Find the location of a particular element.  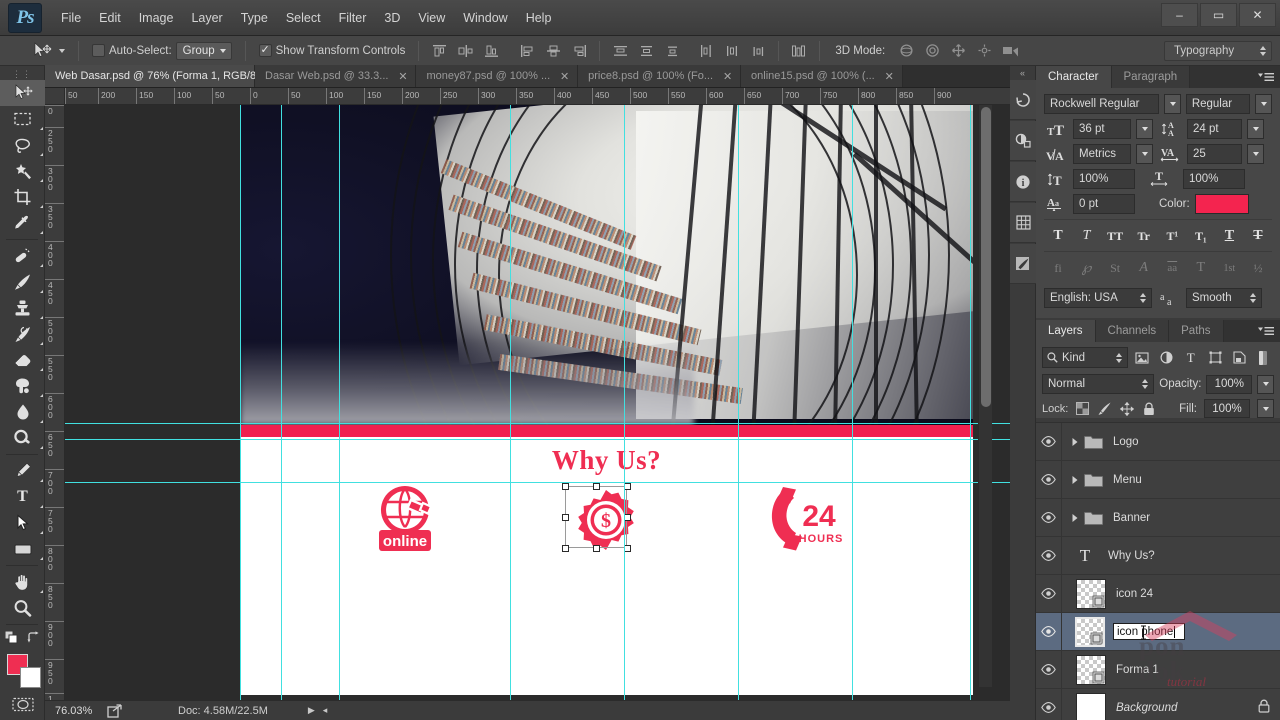

font-style-chevron-down-icon is located at coordinates (1263, 104).